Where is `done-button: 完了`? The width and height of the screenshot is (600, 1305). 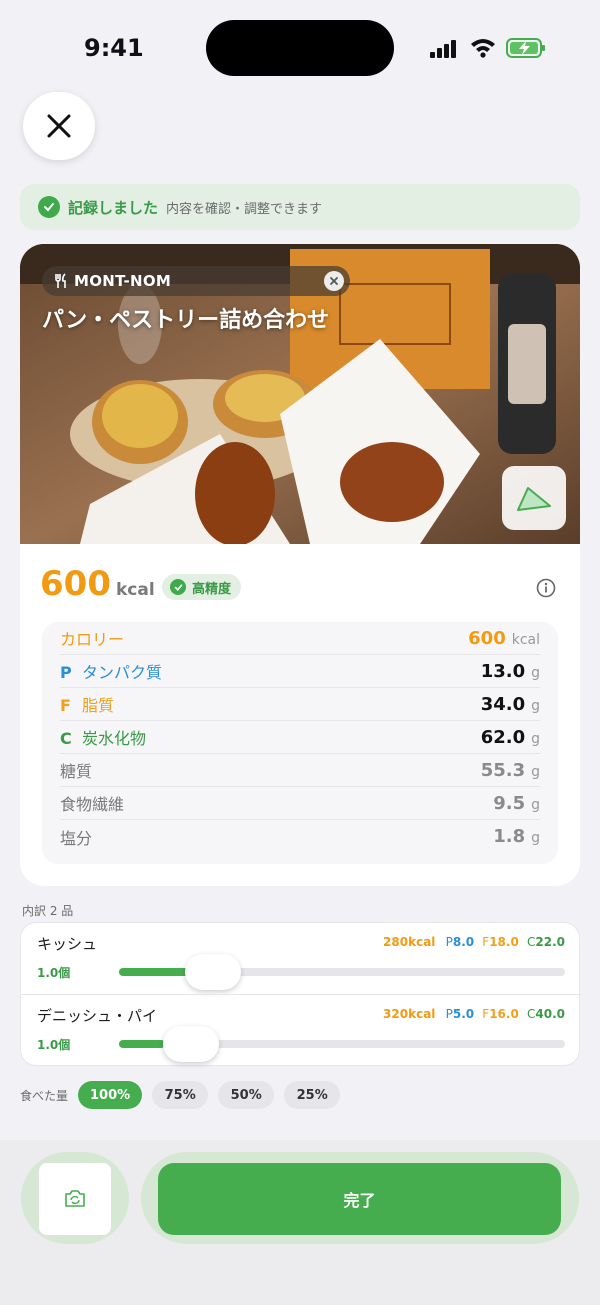 done-button: 完了 is located at coordinates (359, 1199).